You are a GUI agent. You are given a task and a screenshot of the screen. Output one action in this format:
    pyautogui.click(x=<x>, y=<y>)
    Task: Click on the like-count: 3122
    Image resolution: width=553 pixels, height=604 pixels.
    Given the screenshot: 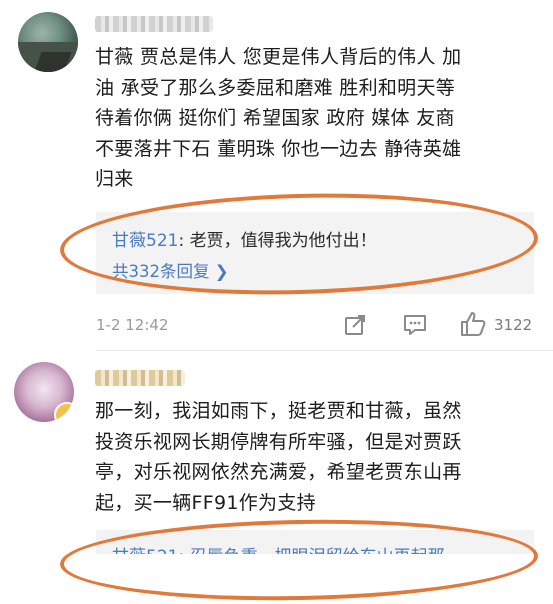 What is the action you would take?
    pyautogui.click(x=513, y=325)
    